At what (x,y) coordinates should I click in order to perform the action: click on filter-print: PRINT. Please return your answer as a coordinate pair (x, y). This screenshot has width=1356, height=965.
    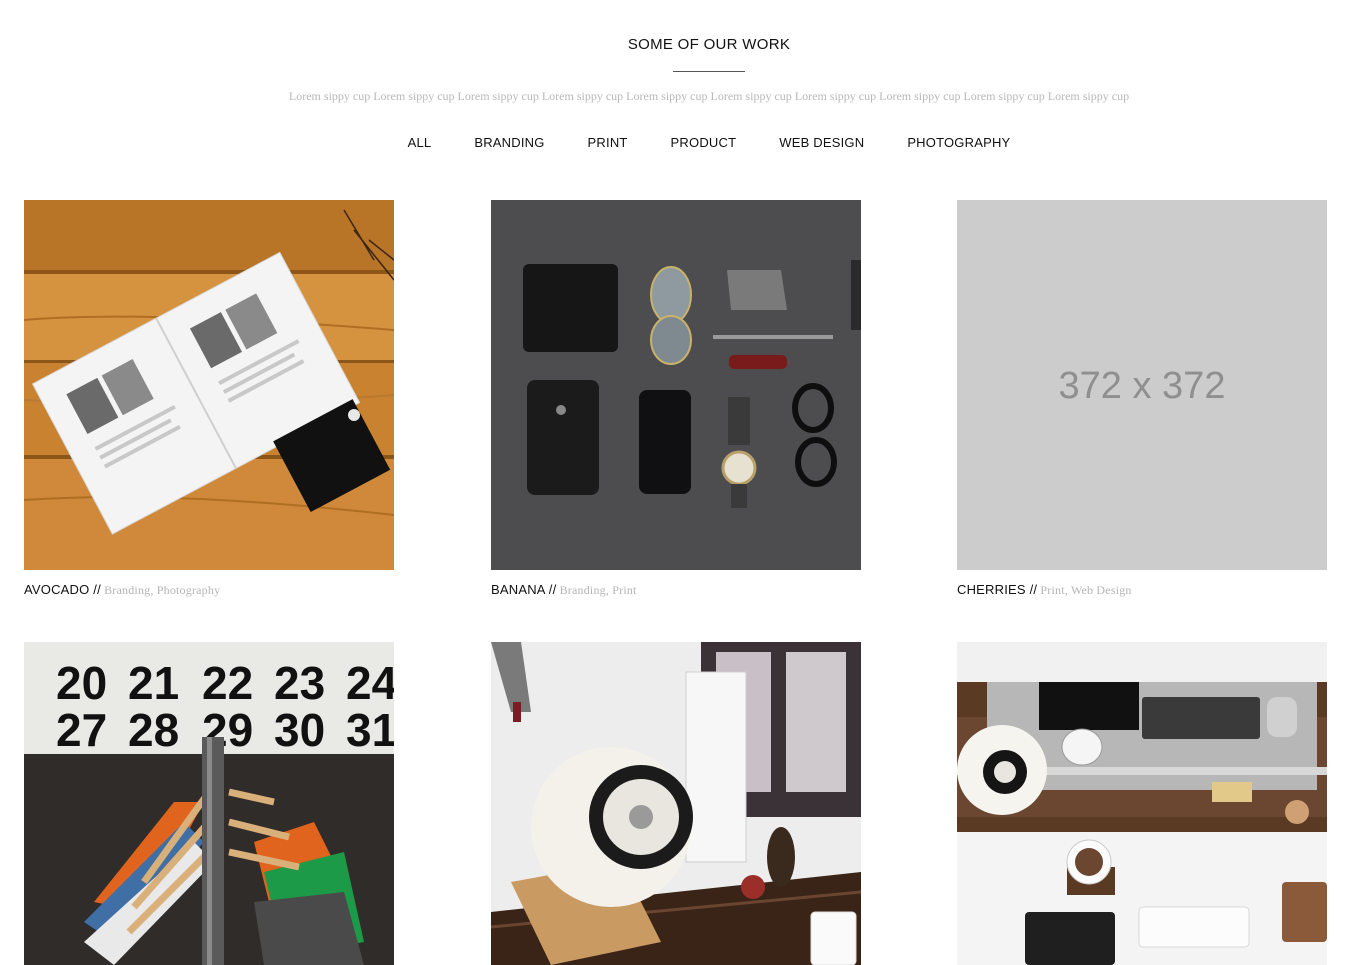
    Looking at the image, I should click on (608, 142).